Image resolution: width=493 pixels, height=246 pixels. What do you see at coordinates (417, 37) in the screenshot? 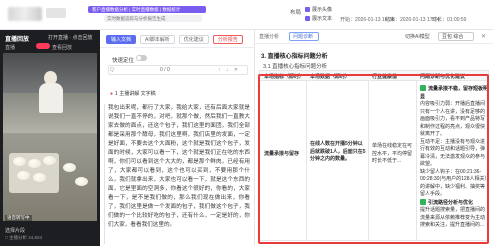
I see `model-switch-label: 切换AI模型` at bounding box center [417, 37].